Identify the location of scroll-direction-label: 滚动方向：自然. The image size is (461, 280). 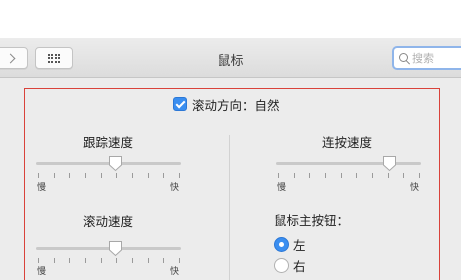
(236, 105).